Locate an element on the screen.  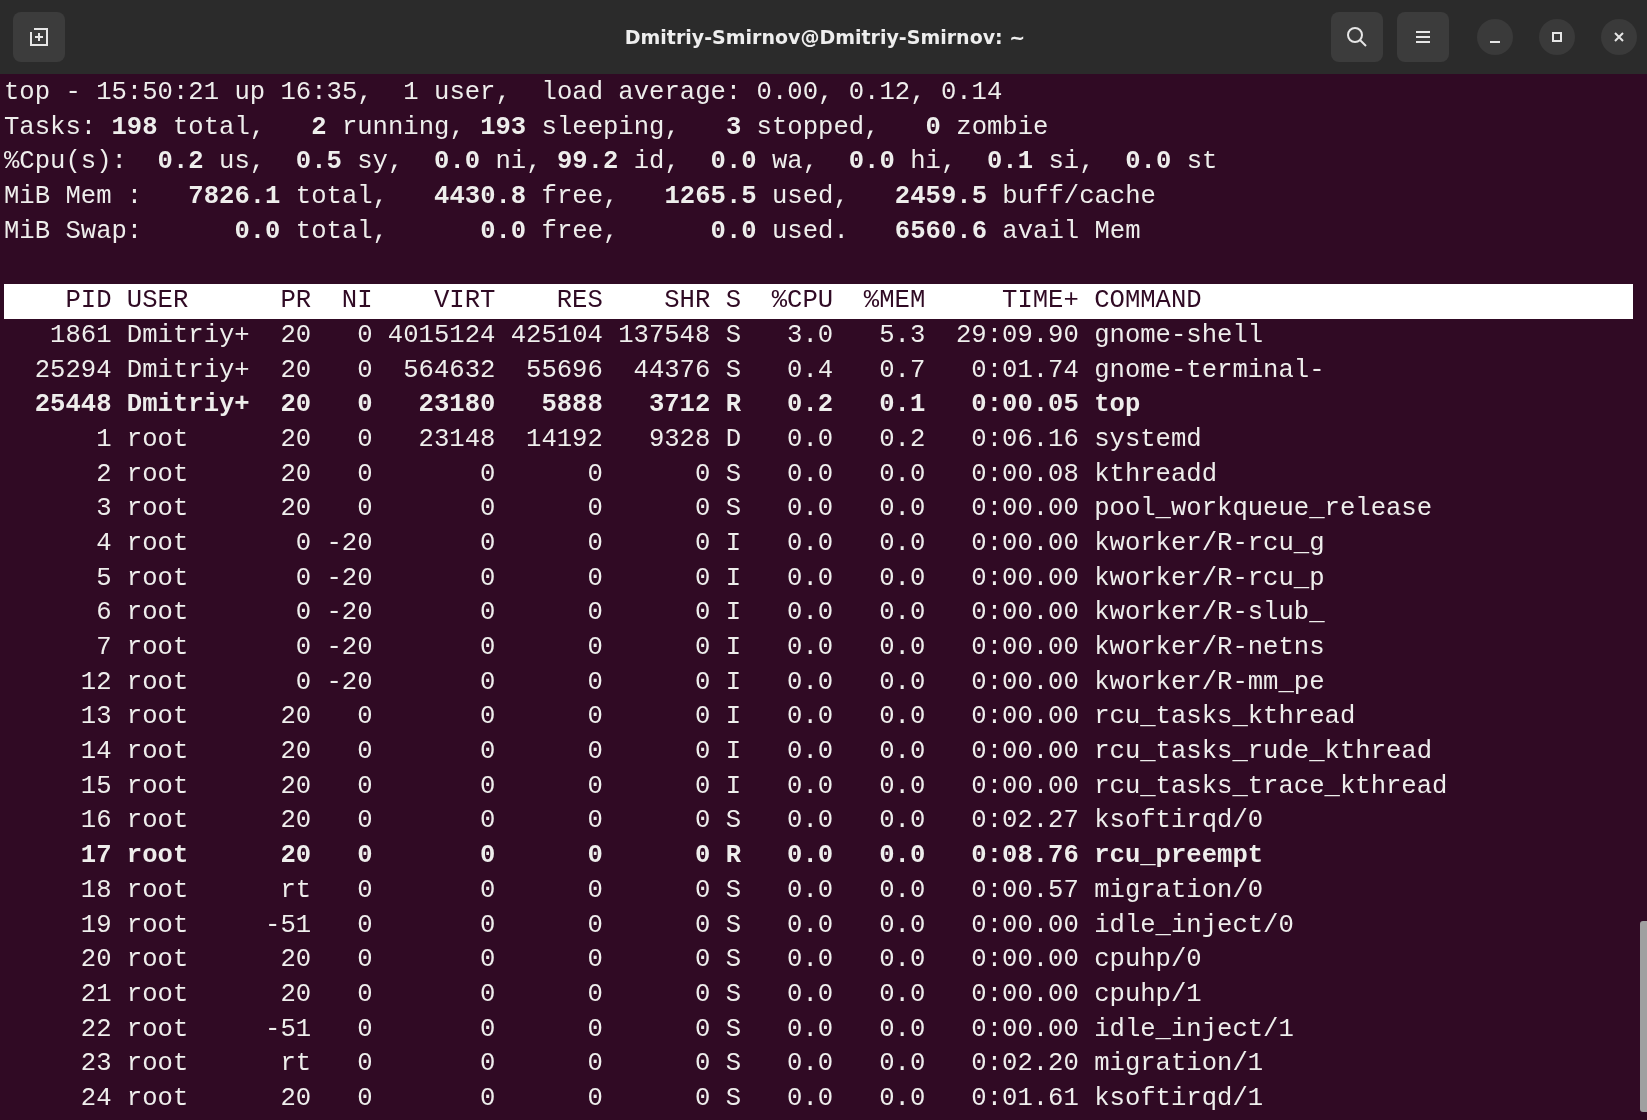
table-cell-text: migration/0 is located at coordinates (1179, 890).